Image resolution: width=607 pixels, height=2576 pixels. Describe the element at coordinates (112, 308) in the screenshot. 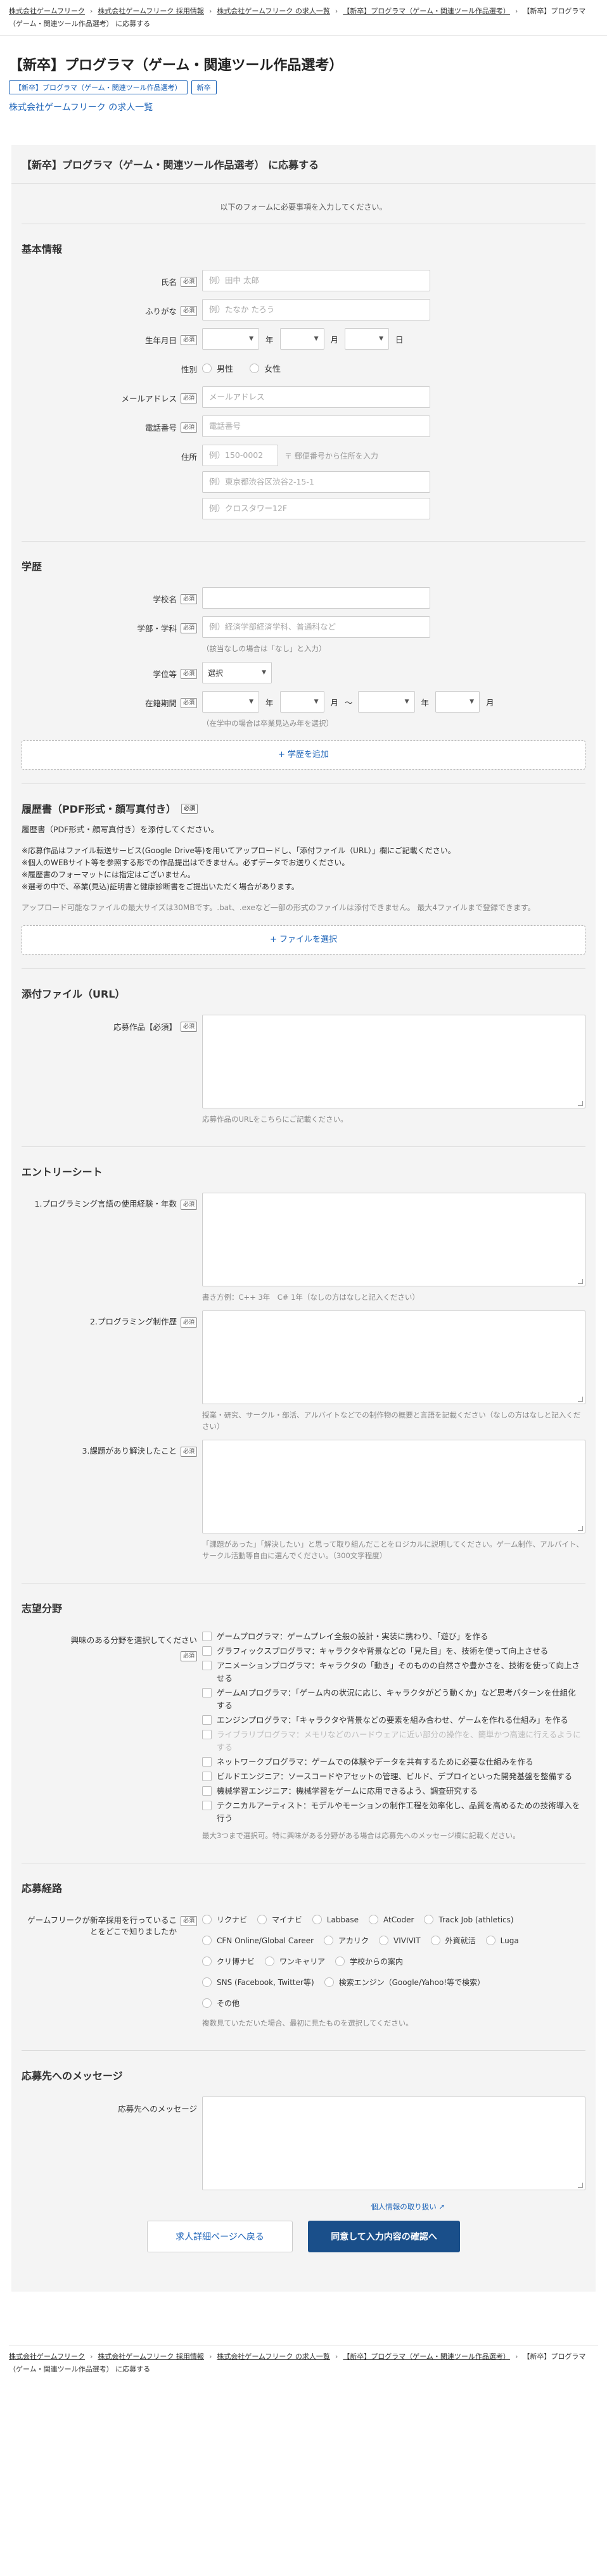

I see `field-label: ふりがな 必須` at that location.